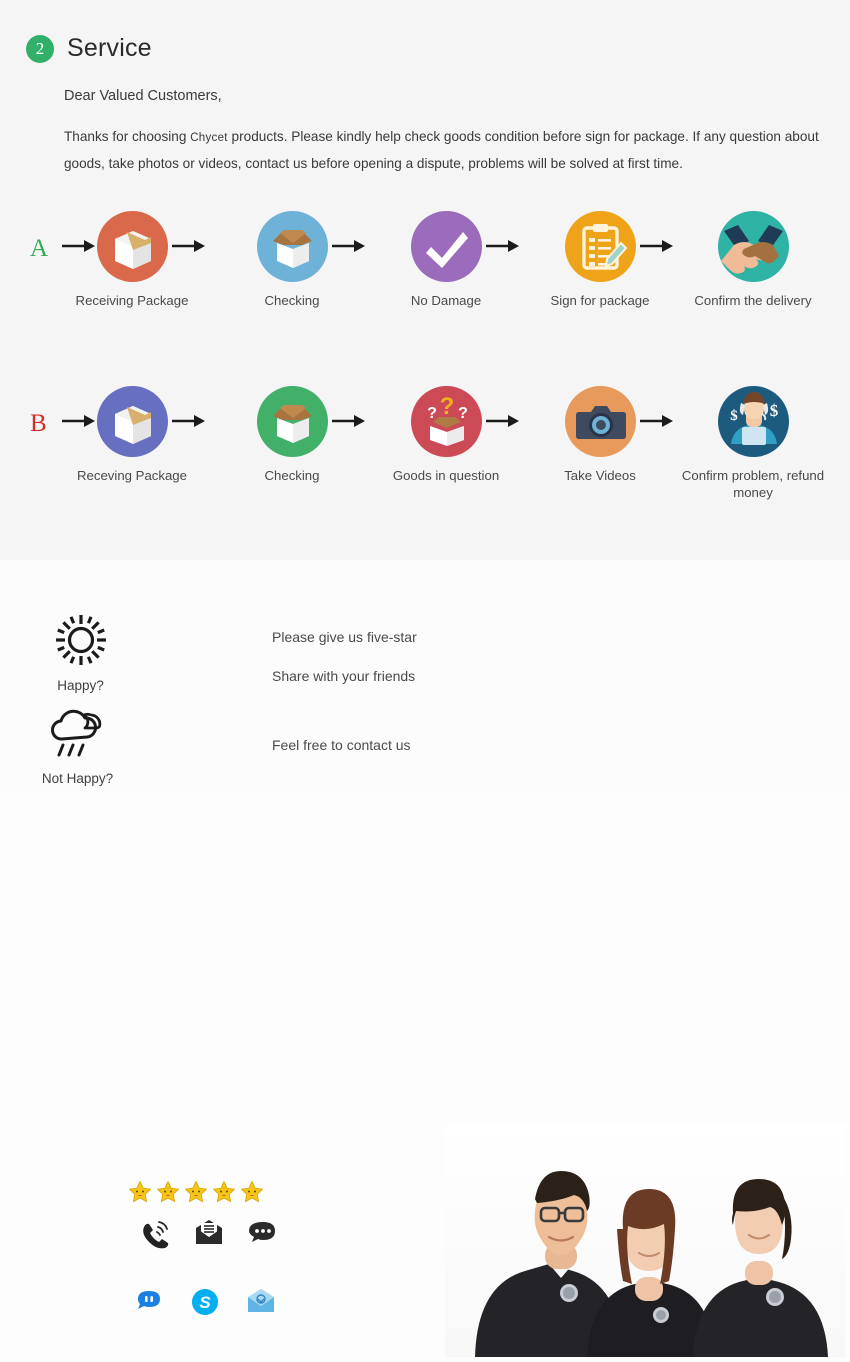 The height and width of the screenshot is (1362, 850). I want to click on flow-step-circle: ???, so click(446, 421).